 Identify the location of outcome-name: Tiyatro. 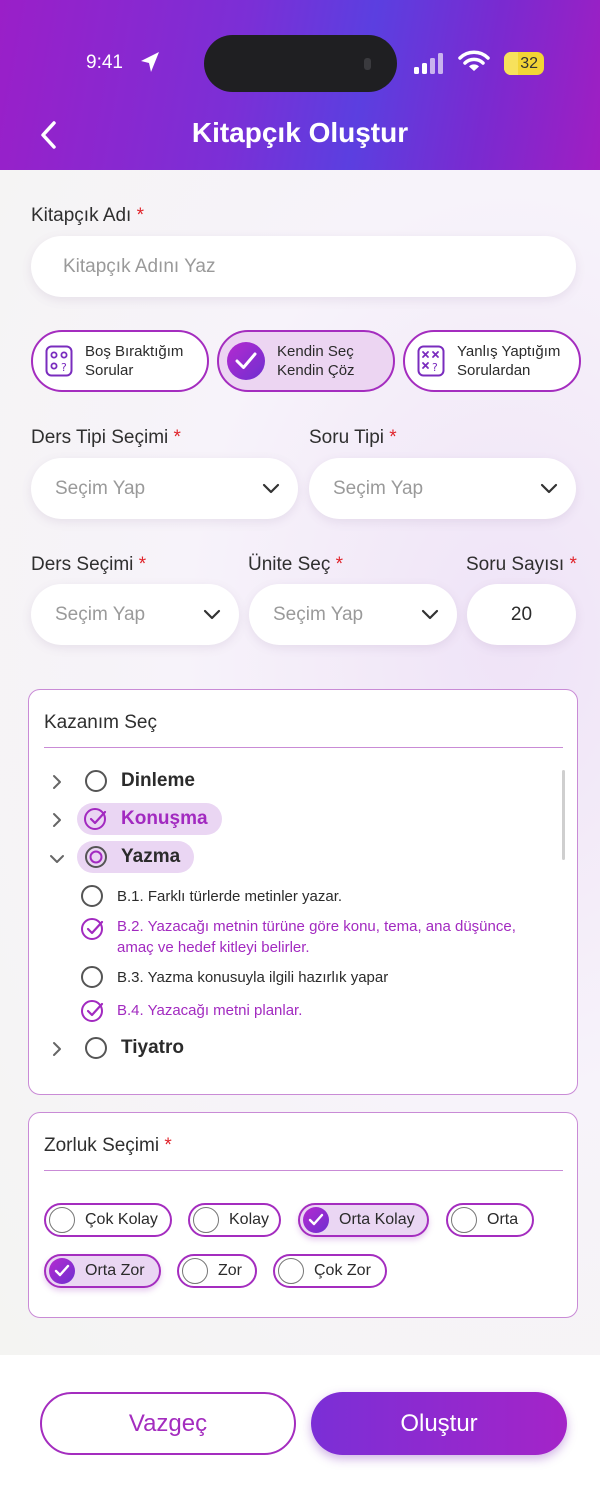
(153, 1047).